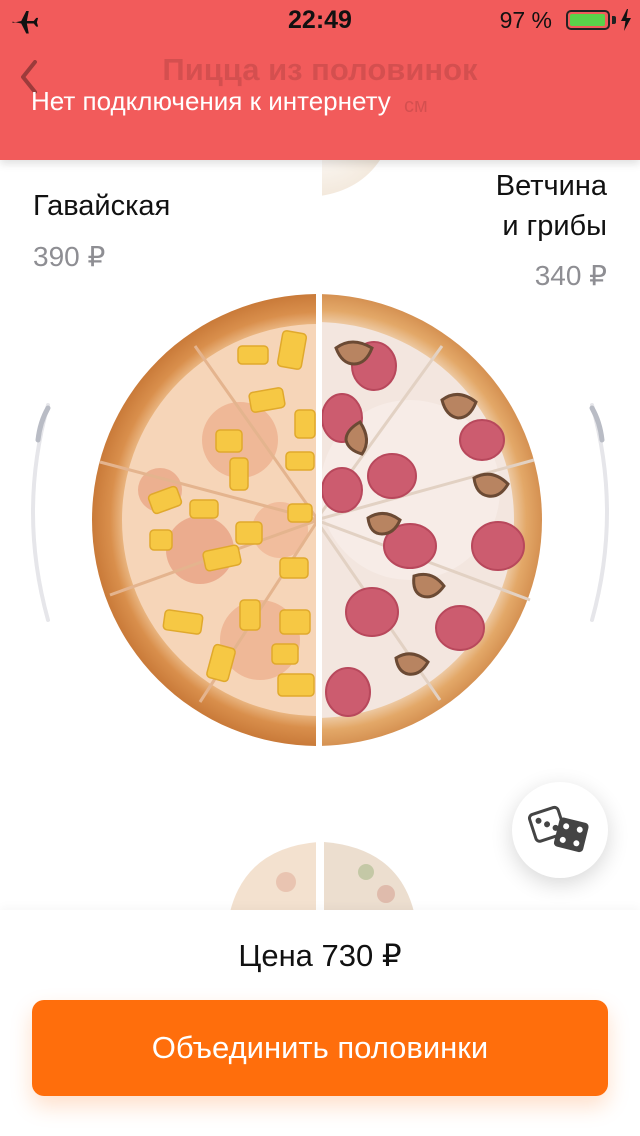 Image resolution: width=640 pixels, height=1136 pixels. What do you see at coordinates (416, 106) in the screenshot?
I see `page-subtitle: см` at bounding box center [416, 106].